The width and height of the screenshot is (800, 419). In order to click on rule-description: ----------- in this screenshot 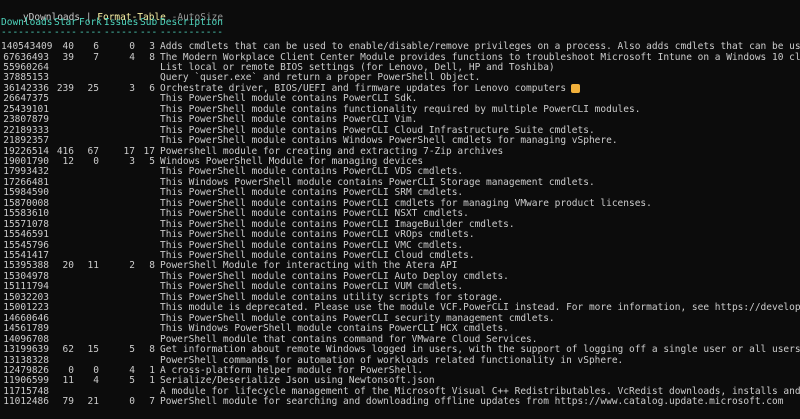, I will do `click(191, 32)`.